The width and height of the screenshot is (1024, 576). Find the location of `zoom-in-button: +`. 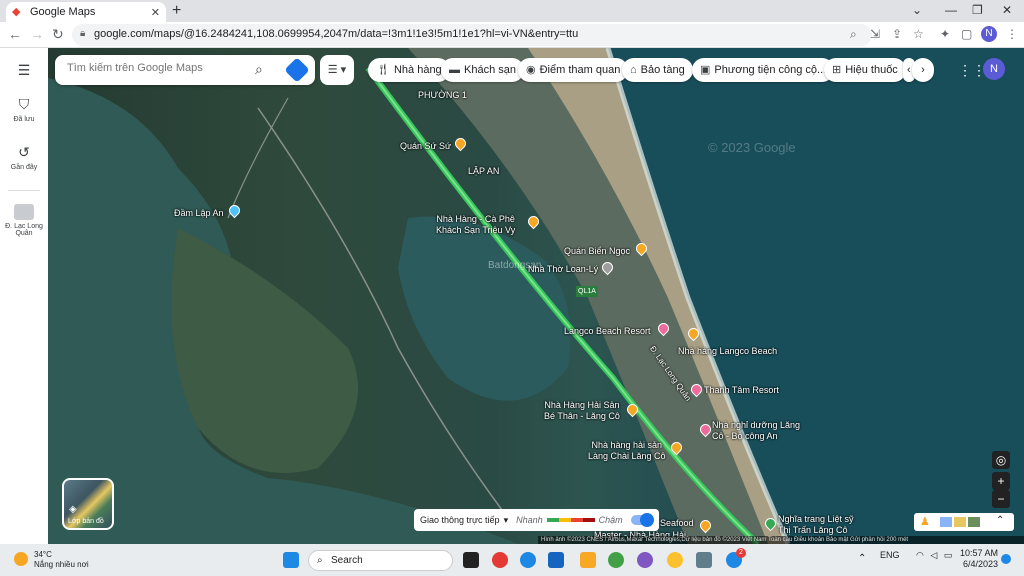

zoom-in-button: + is located at coordinates (1001, 481).